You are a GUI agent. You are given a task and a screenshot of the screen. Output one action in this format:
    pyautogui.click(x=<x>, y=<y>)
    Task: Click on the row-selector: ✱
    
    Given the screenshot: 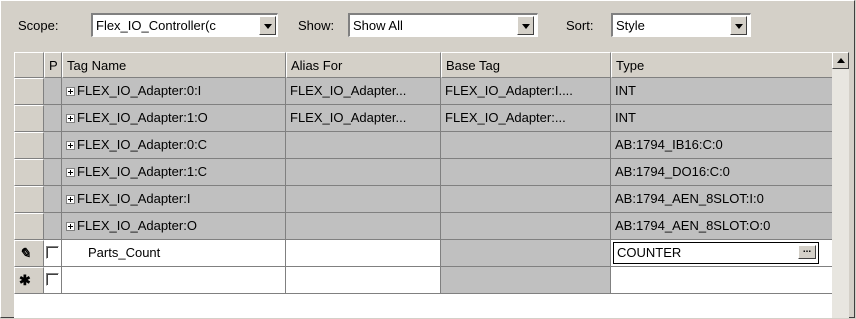 What is the action you would take?
    pyautogui.click(x=29, y=280)
    